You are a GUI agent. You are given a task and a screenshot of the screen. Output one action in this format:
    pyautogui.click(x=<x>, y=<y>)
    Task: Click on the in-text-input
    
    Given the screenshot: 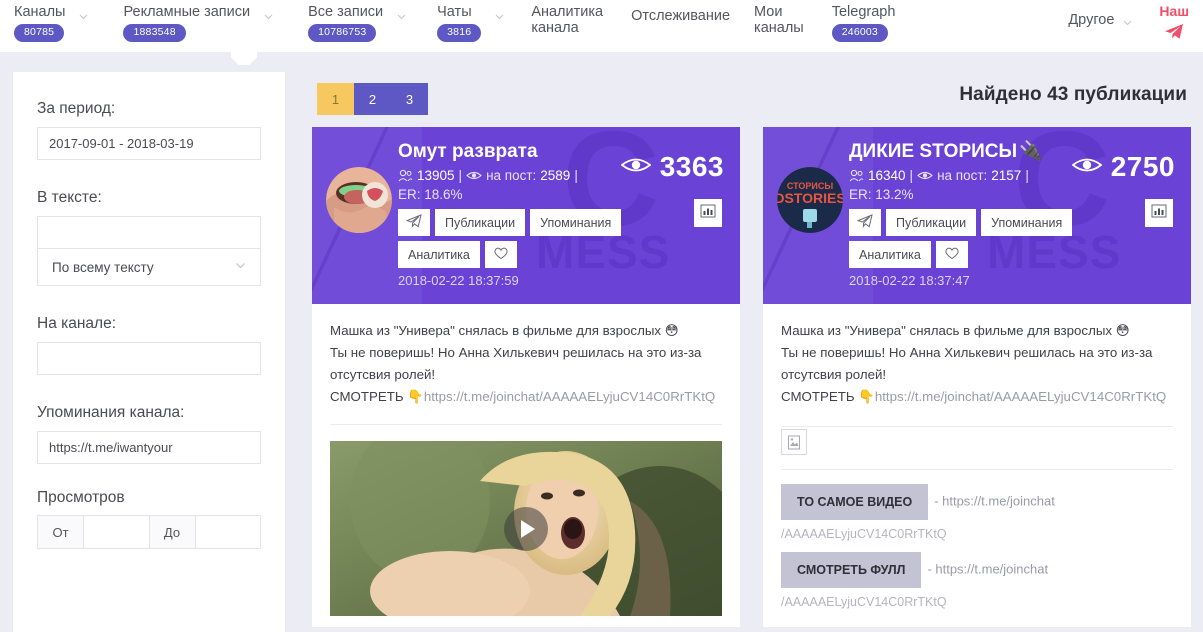 What is the action you would take?
    pyautogui.click(x=149, y=232)
    